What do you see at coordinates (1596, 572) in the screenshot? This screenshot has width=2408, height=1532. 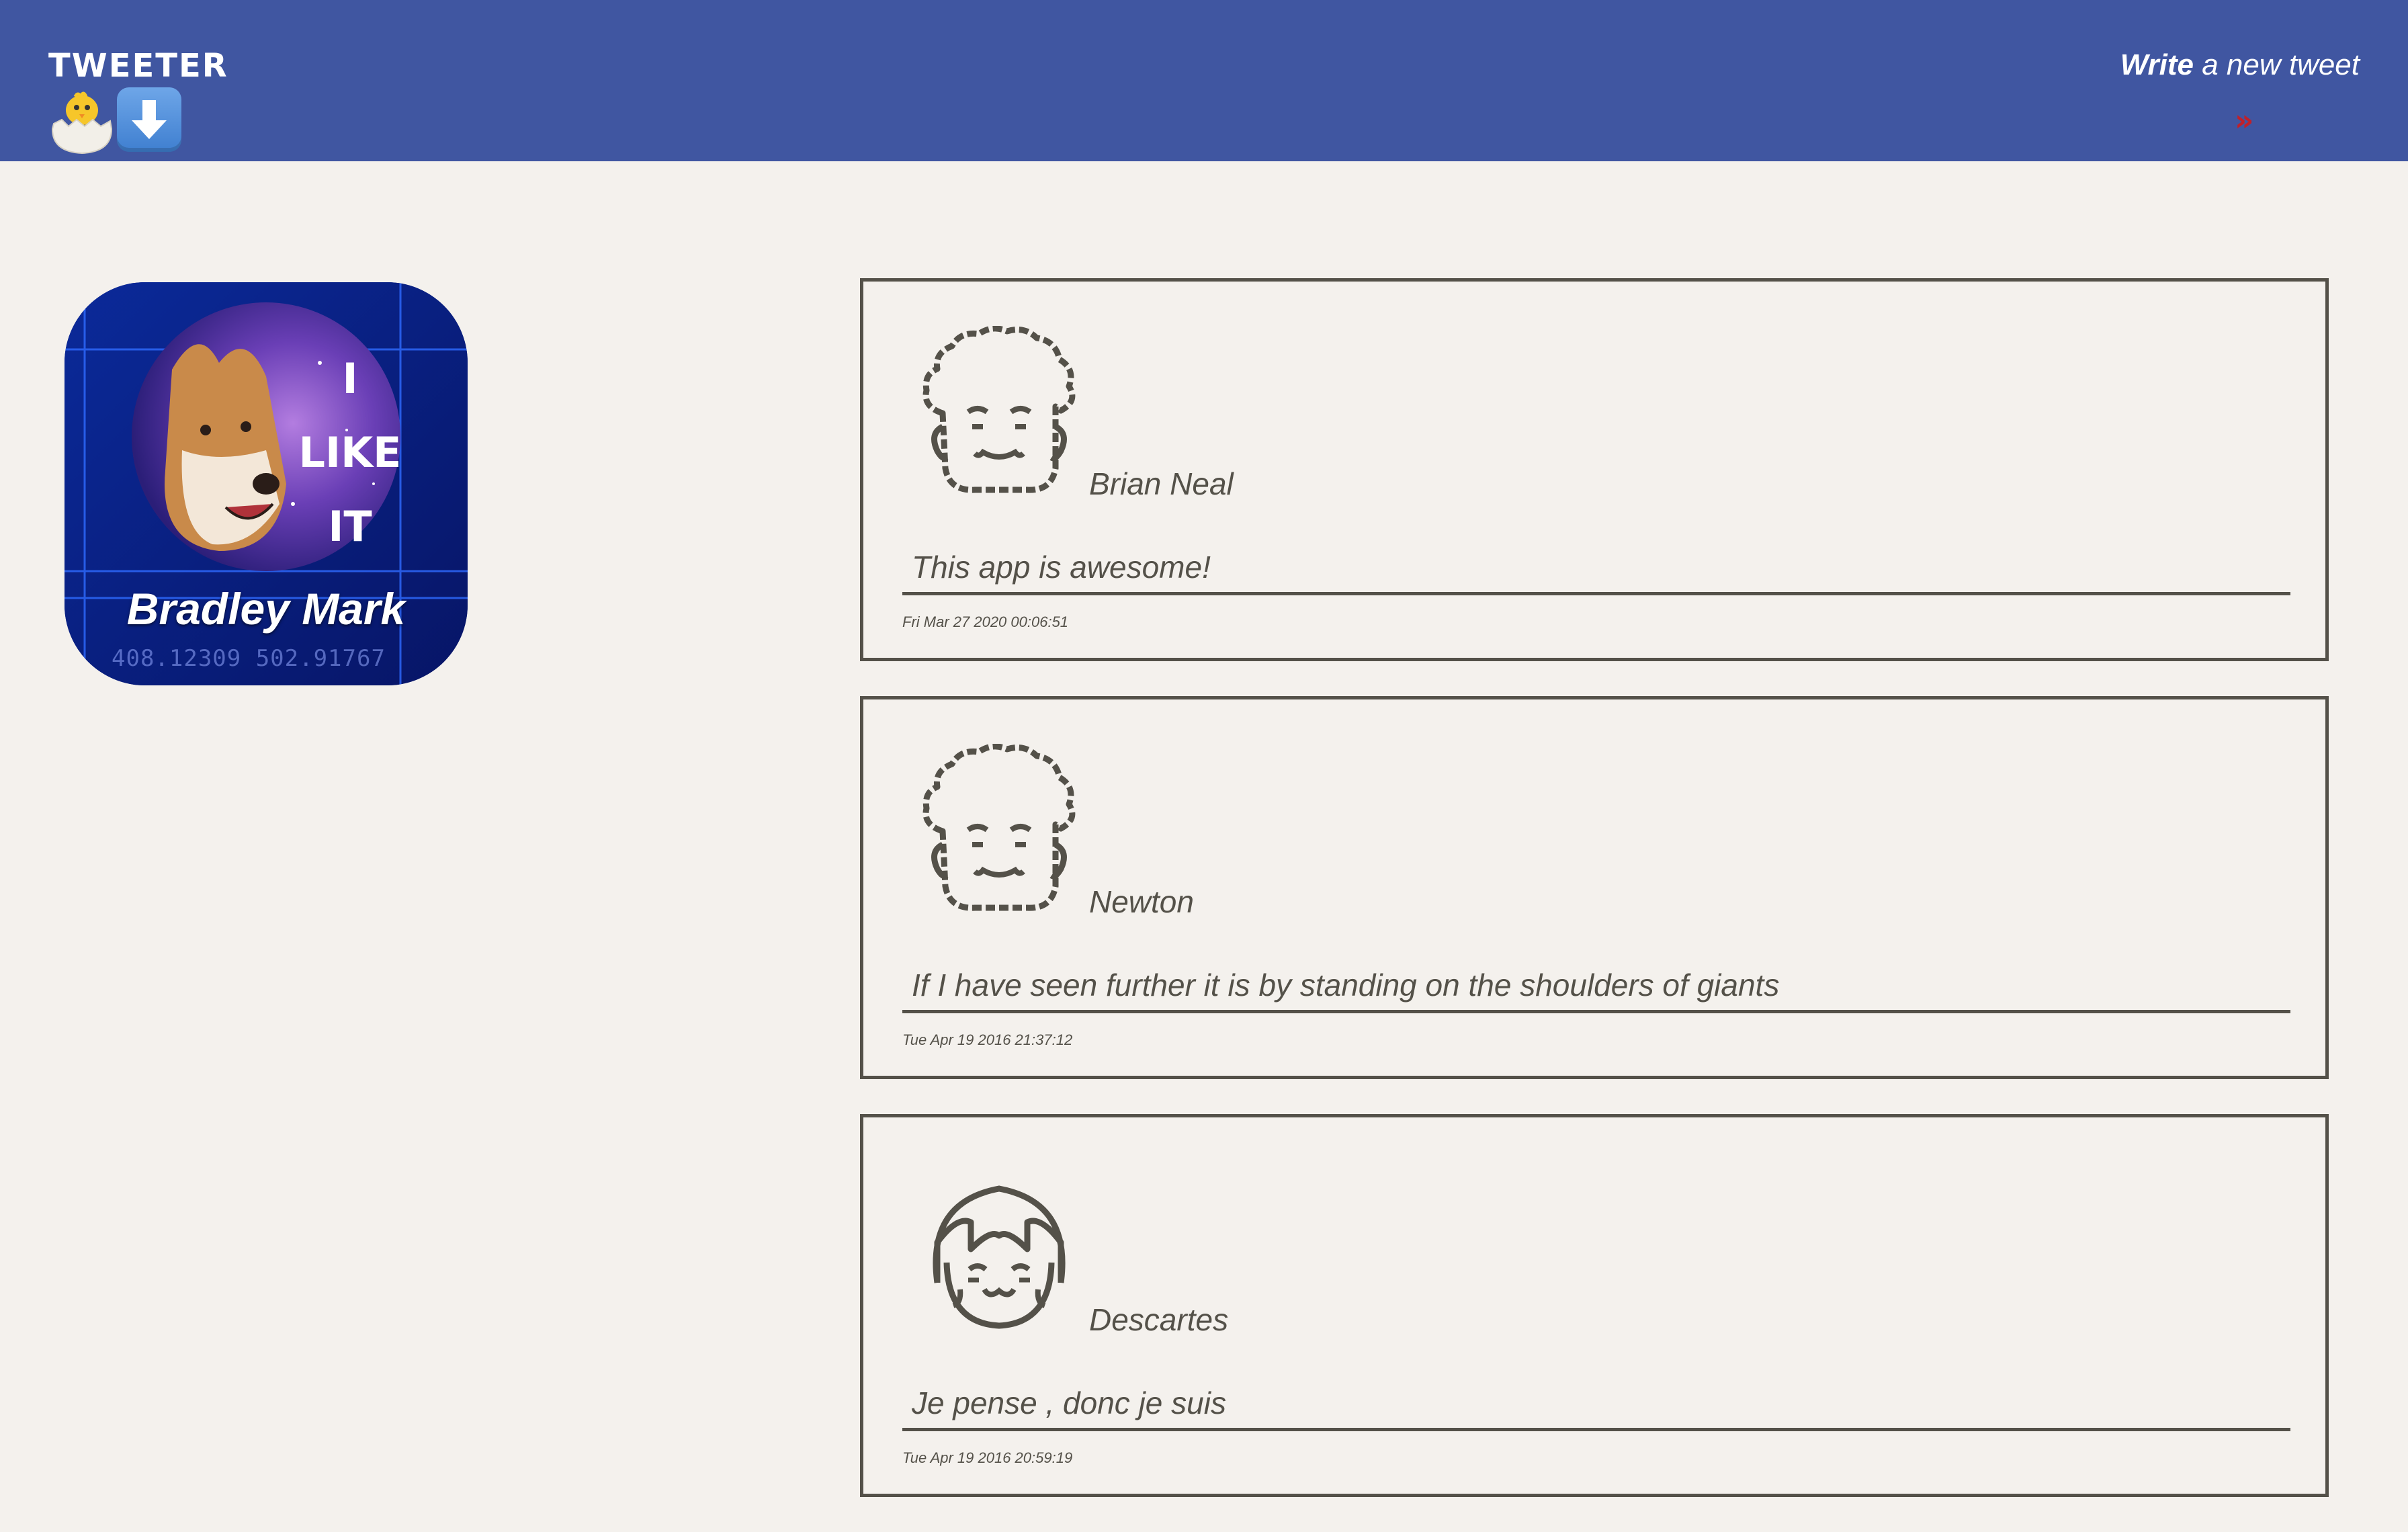 I see `tweet-body: This app is awesome!` at bounding box center [1596, 572].